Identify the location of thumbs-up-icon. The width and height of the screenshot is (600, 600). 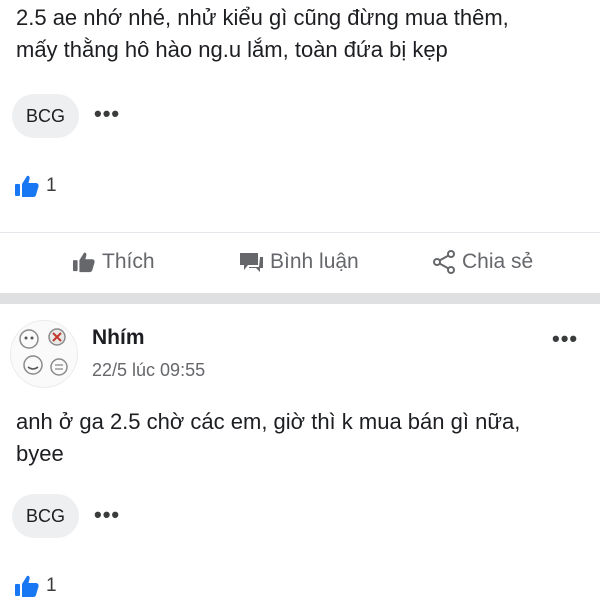
(84, 262).